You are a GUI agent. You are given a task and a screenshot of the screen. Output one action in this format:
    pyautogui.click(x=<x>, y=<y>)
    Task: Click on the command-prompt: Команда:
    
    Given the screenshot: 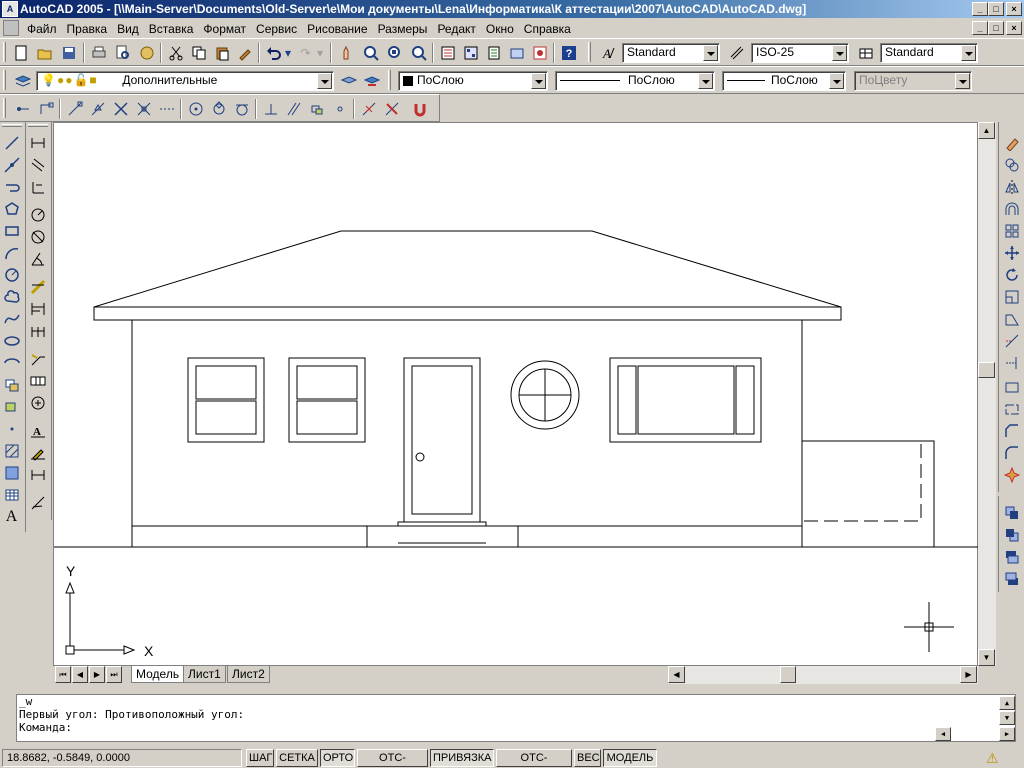 What is the action you would take?
    pyautogui.click(x=517, y=727)
    